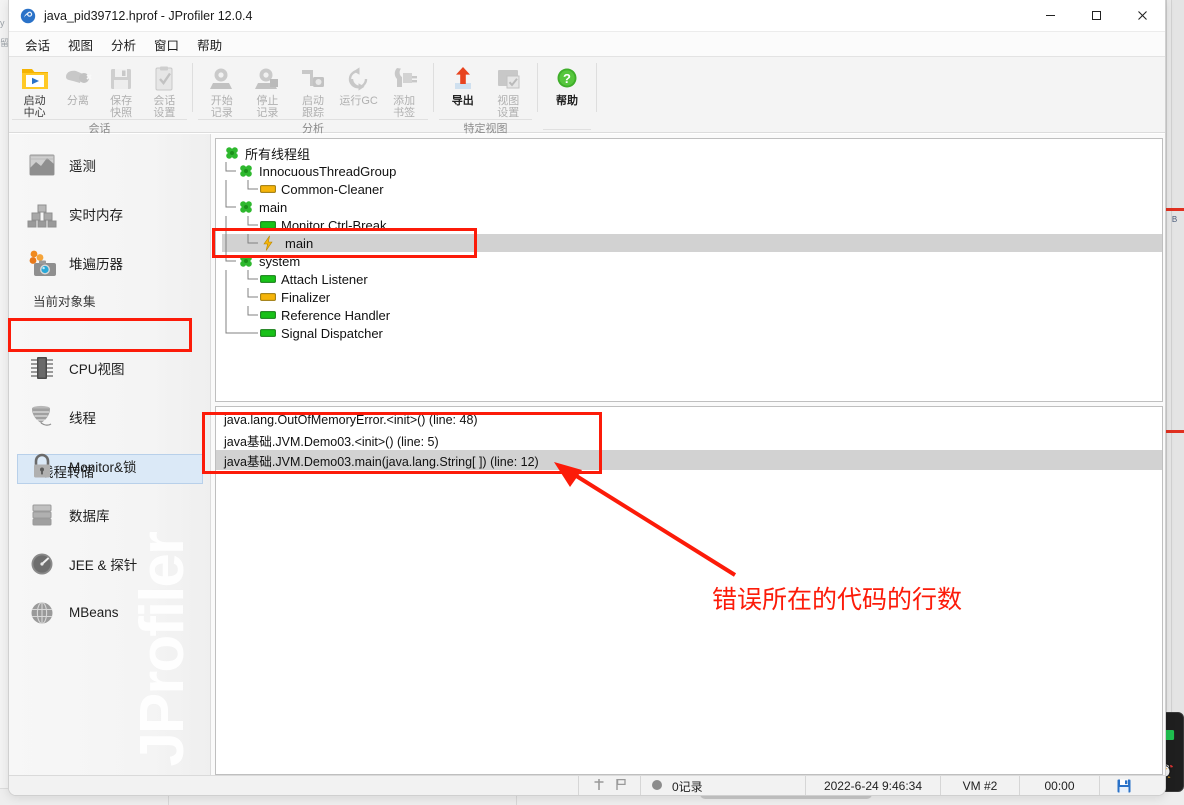 This screenshot has width=1184, height=805. What do you see at coordinates (692, 333) in the screenshot?
I see `tree-row: Signal Dispatcher` at bounding box center [692, 333].